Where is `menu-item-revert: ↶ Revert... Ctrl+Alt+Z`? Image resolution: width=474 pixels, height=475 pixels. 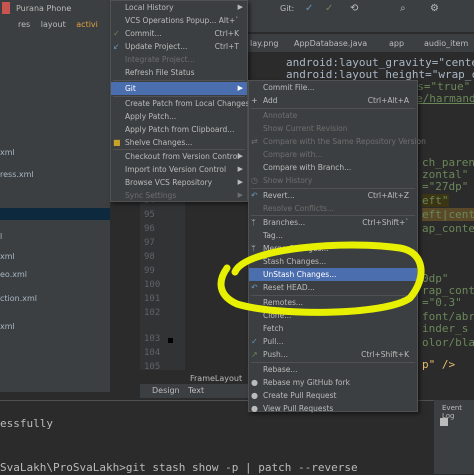 menu-item-revert: ↶ Revert... Ctrl+Alt+Z is located at coordinates (333, 195).